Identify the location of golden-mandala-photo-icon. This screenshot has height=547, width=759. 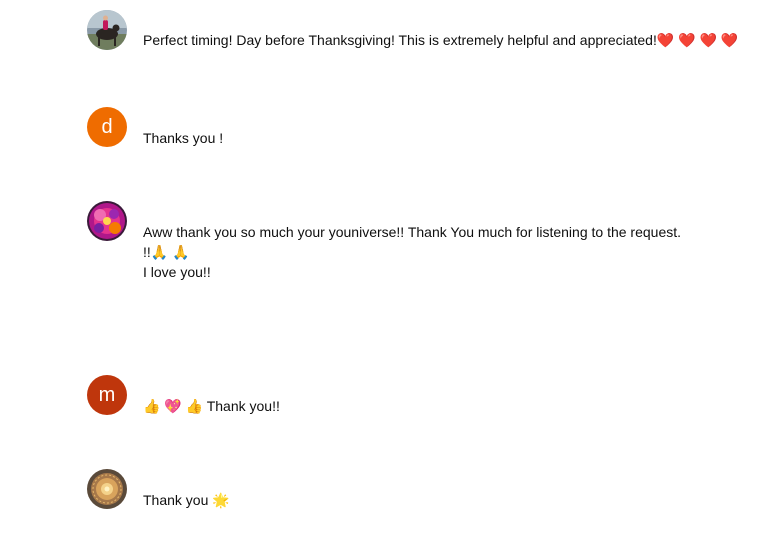
(107, 489).